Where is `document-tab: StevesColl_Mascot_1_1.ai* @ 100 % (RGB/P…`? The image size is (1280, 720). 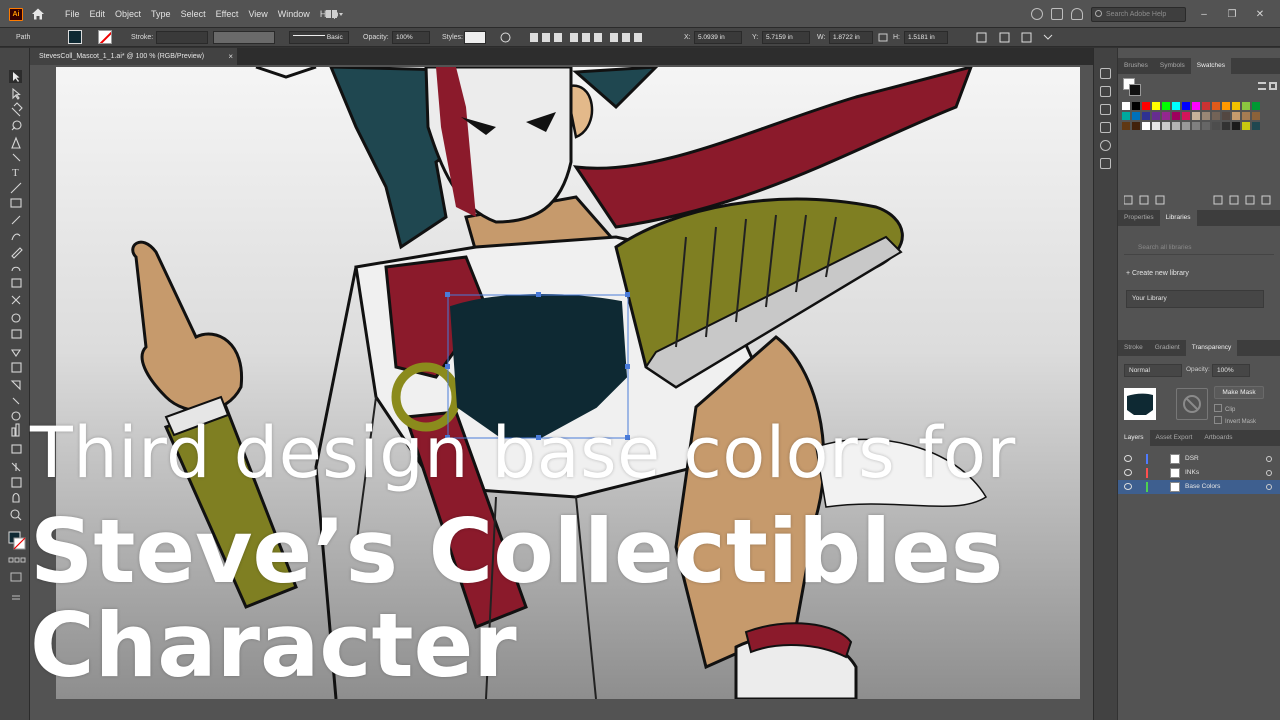
document-tab: StevesColl_Mascot_1_1.ai* @ 100 % (RGB/P… is located at coordinates (133, 56).